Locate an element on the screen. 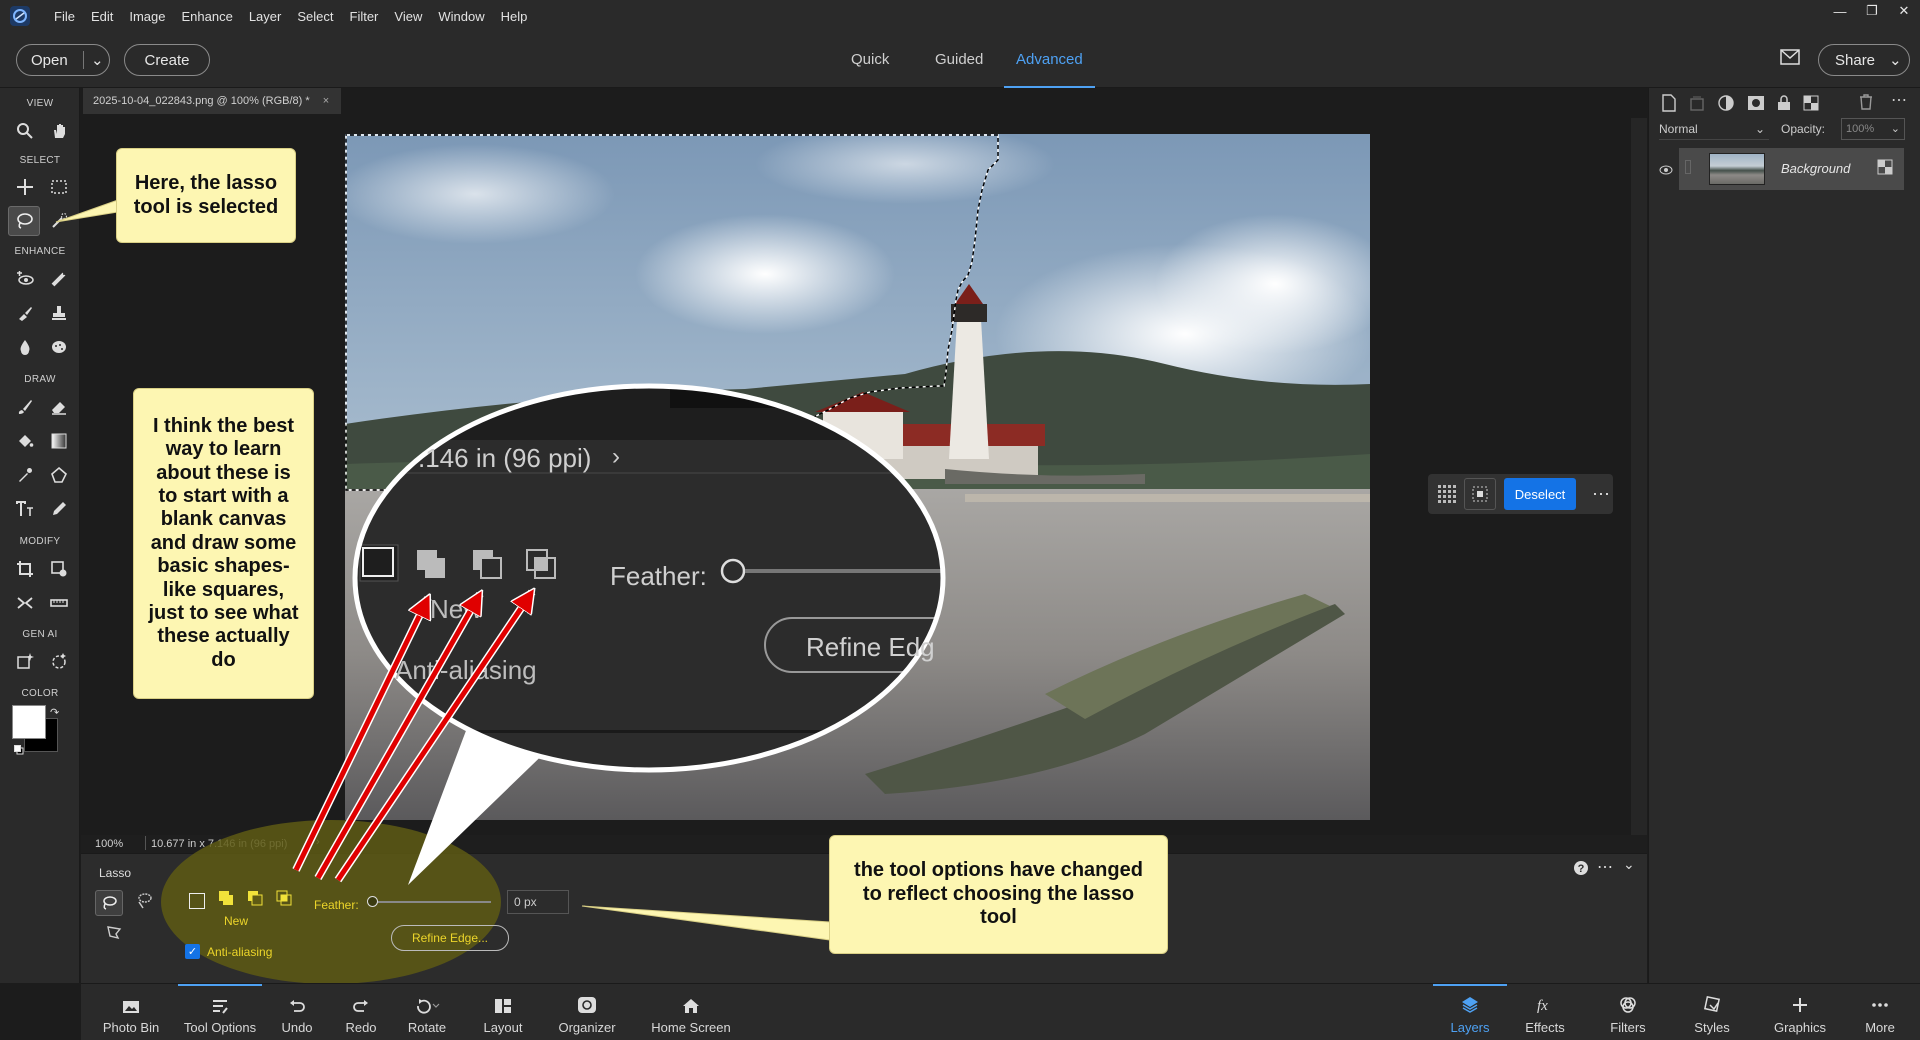  deselect-button: Deselect is located at coordinates (1540, 494).